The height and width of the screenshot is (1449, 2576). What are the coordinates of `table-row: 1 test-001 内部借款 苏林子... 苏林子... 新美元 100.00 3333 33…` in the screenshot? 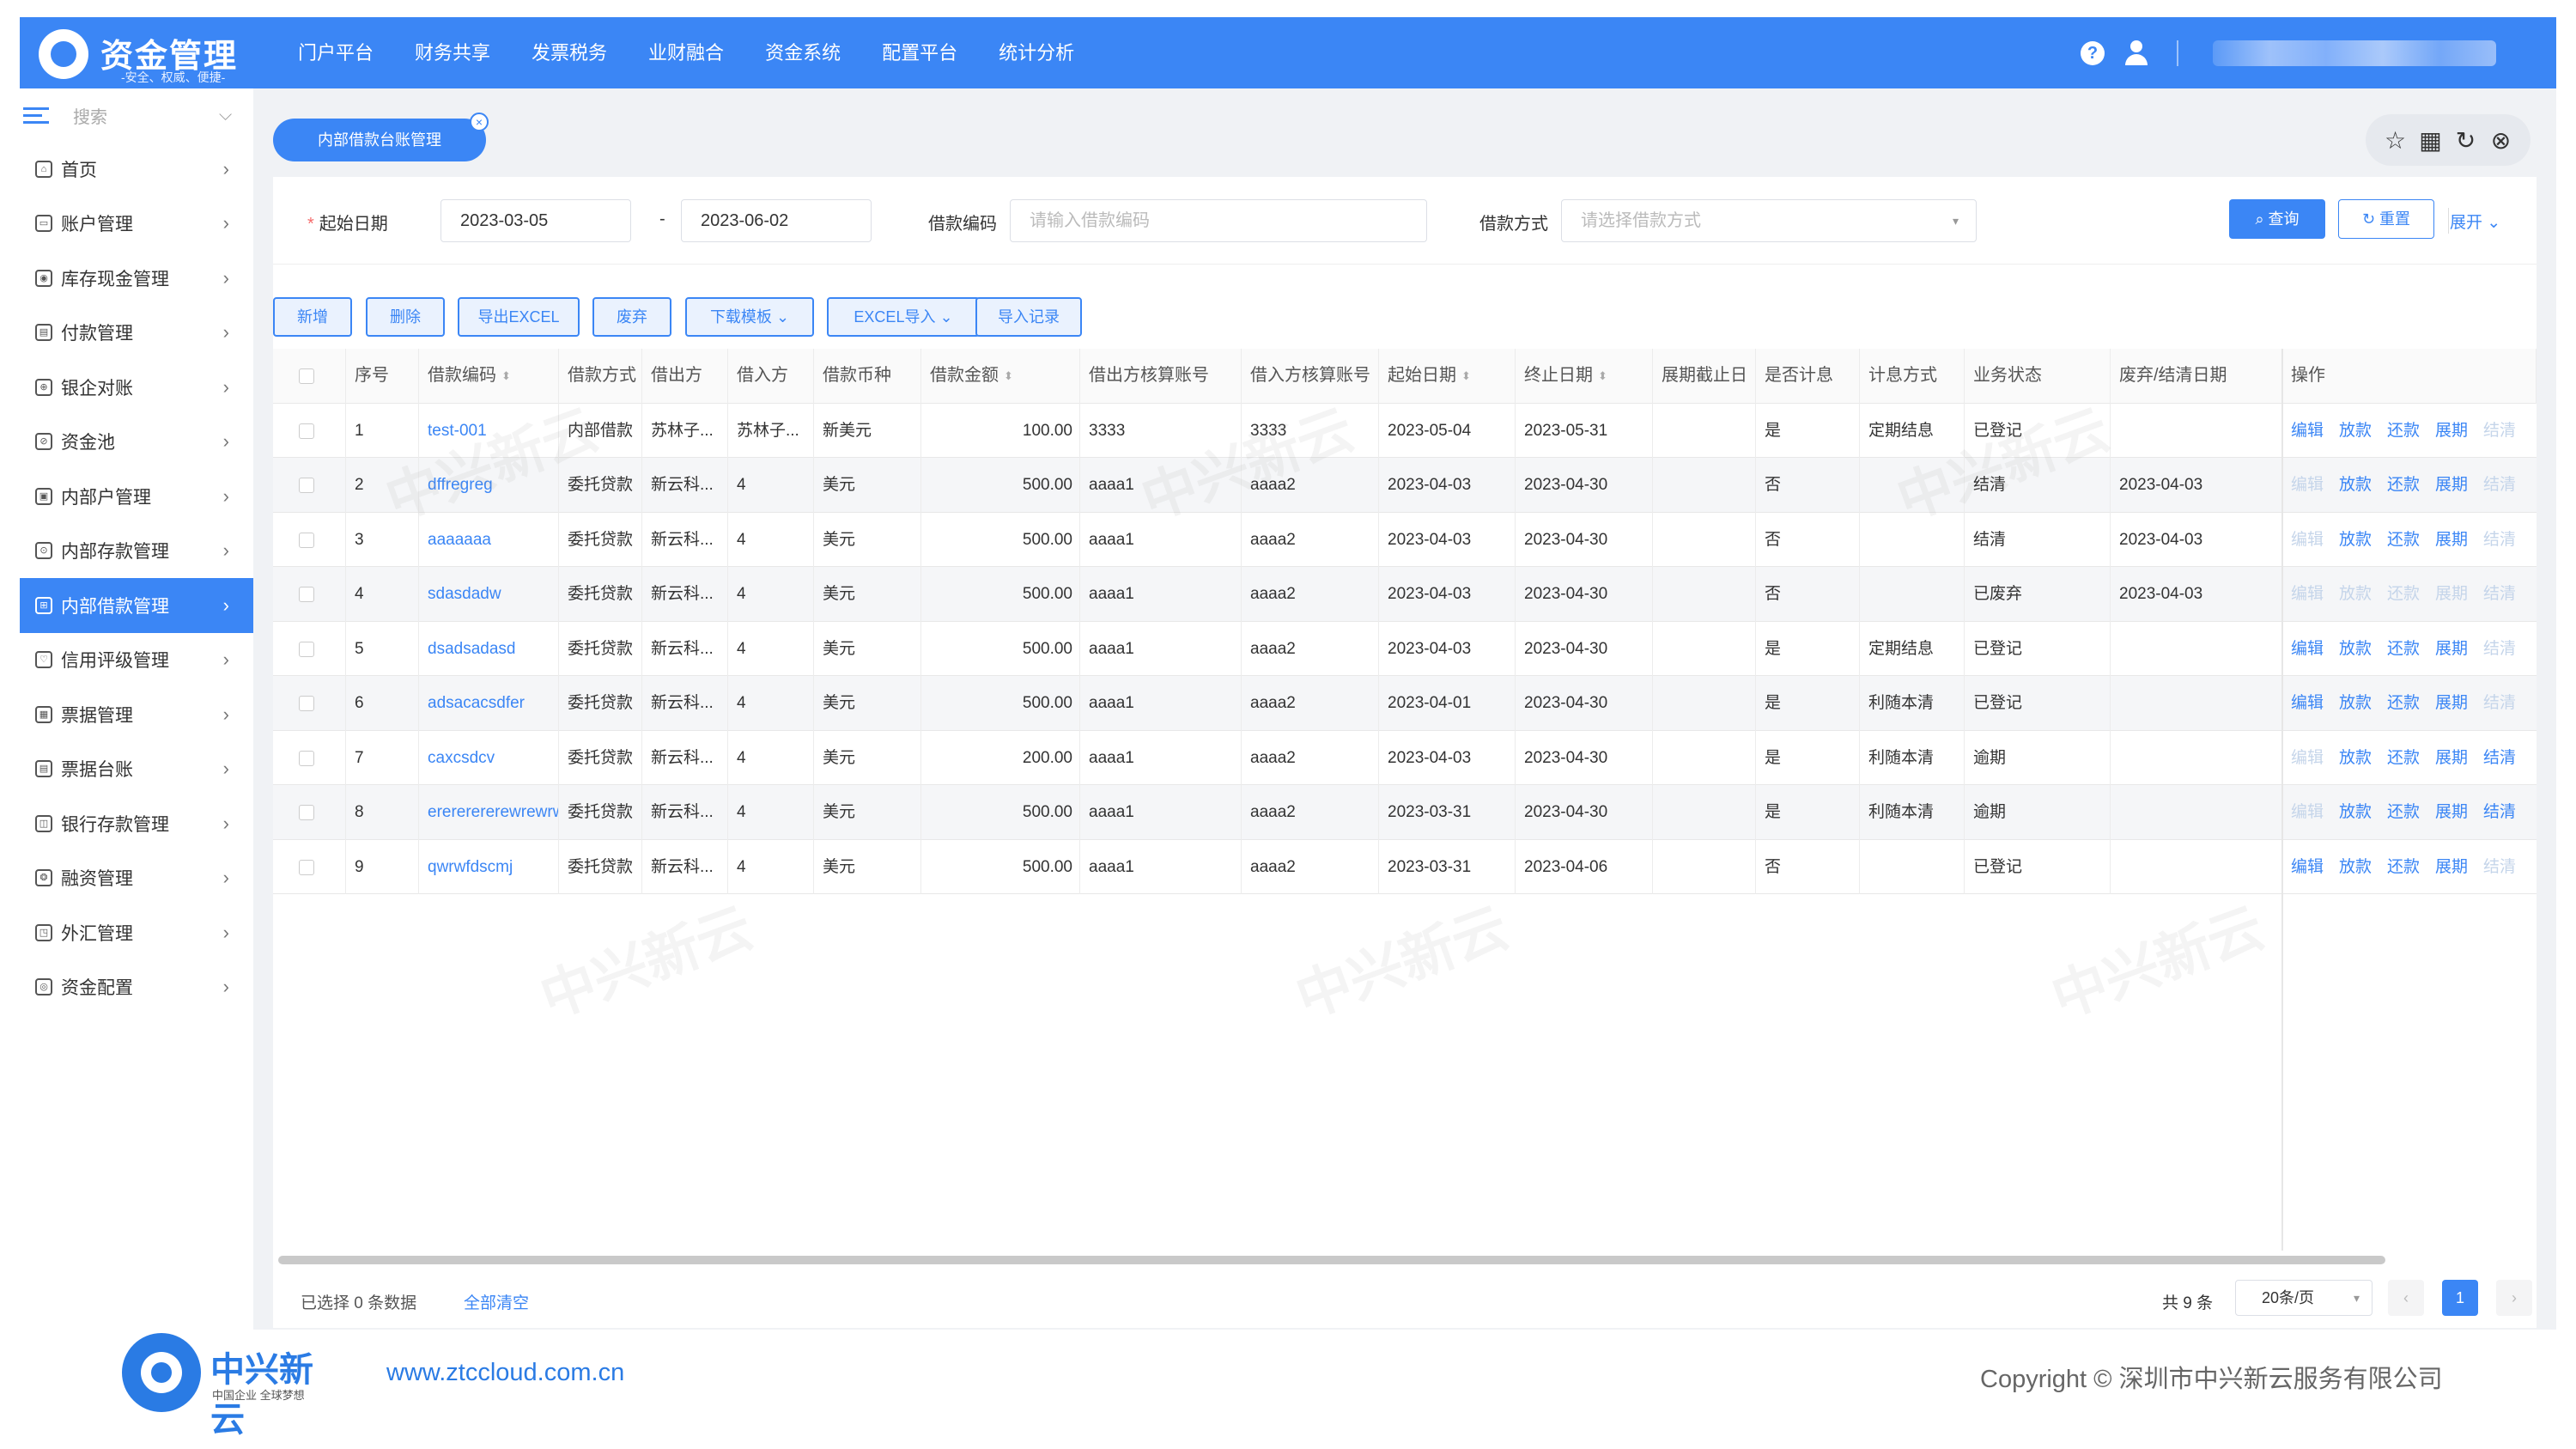 It's located at (1405, 431).